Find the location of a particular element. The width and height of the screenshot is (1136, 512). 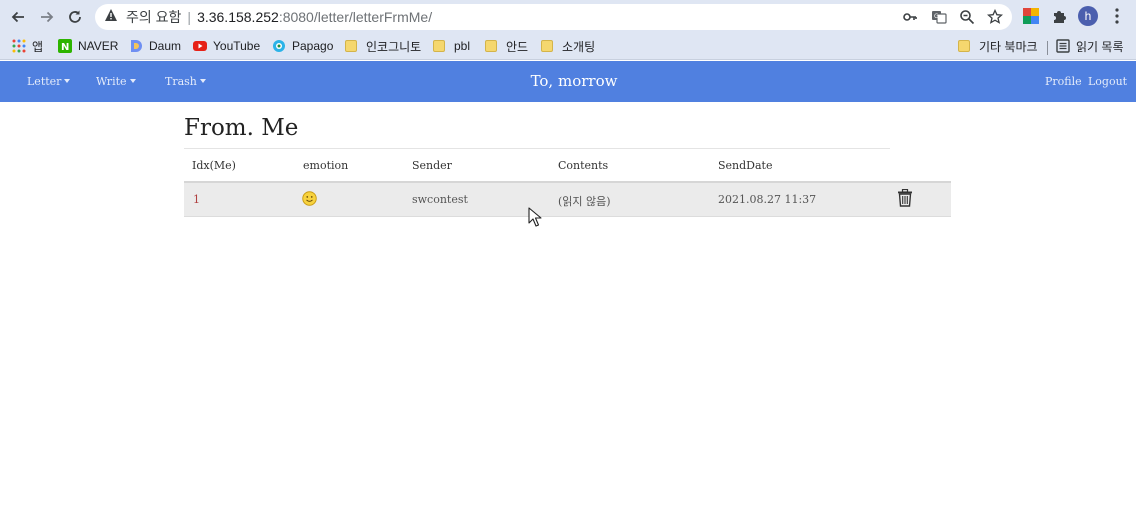

naver-icon: N is located at coordinates (65, 46).